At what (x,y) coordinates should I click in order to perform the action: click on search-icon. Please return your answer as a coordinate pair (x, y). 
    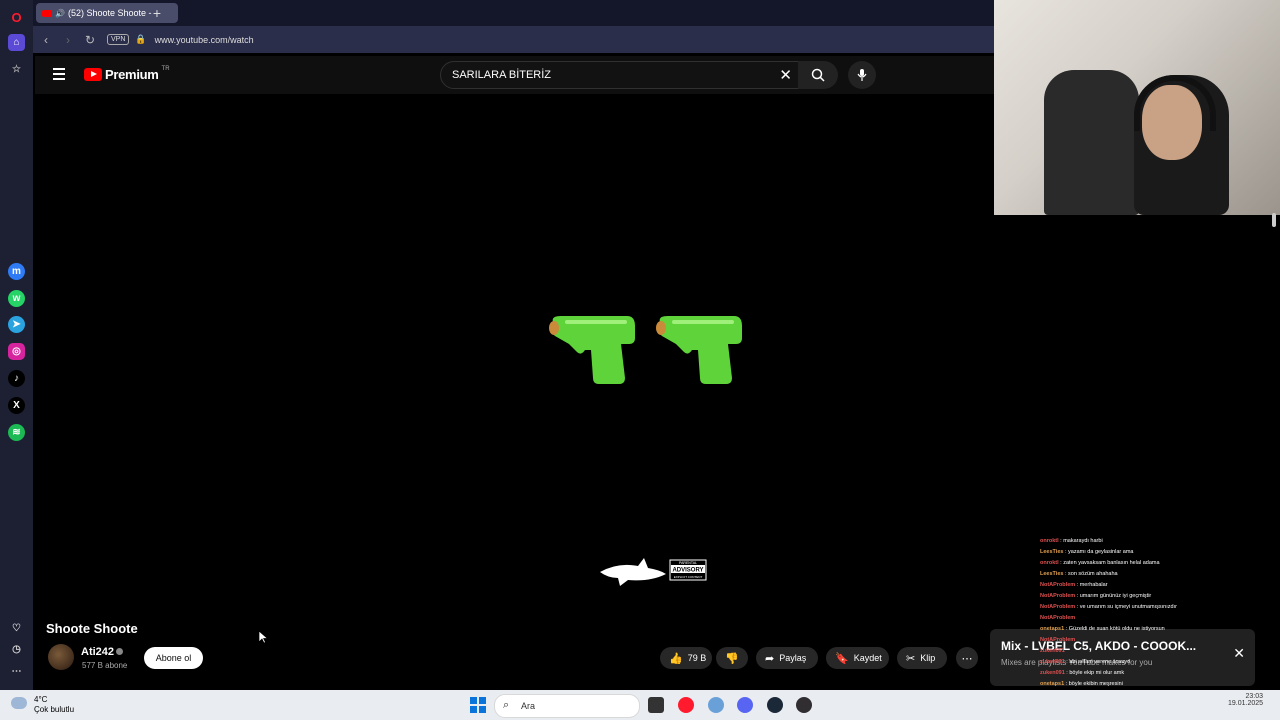
    Looking at the image, I should click on (818, 75).